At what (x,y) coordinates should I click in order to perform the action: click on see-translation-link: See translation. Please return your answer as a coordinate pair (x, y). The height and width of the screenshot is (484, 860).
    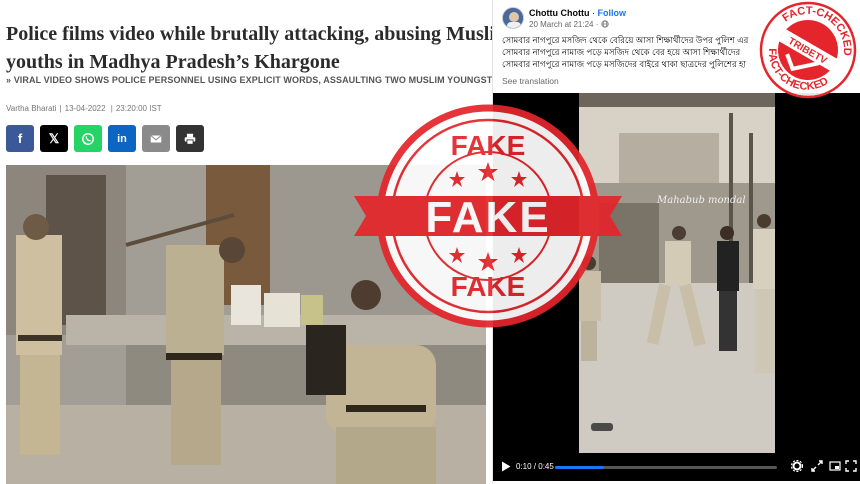
    Looking at the image, I should click on (530, 81).